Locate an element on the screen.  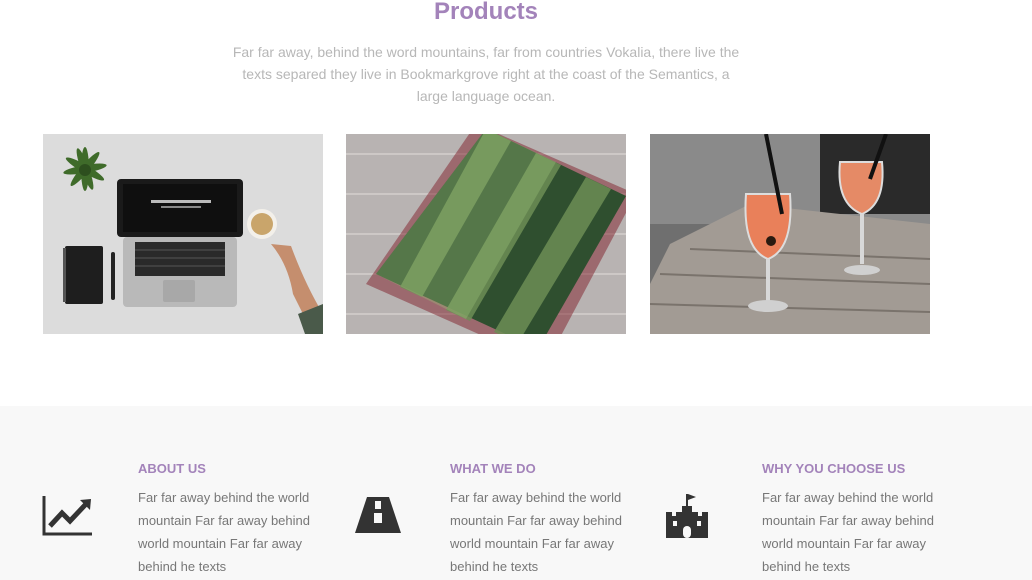
product-image-stadium is located at coordinates (486, 234).